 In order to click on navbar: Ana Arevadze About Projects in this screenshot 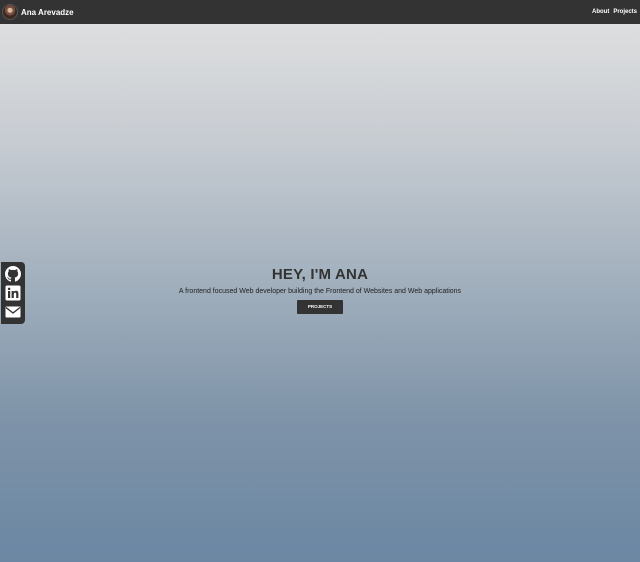, I will do `click(320, 12)`.